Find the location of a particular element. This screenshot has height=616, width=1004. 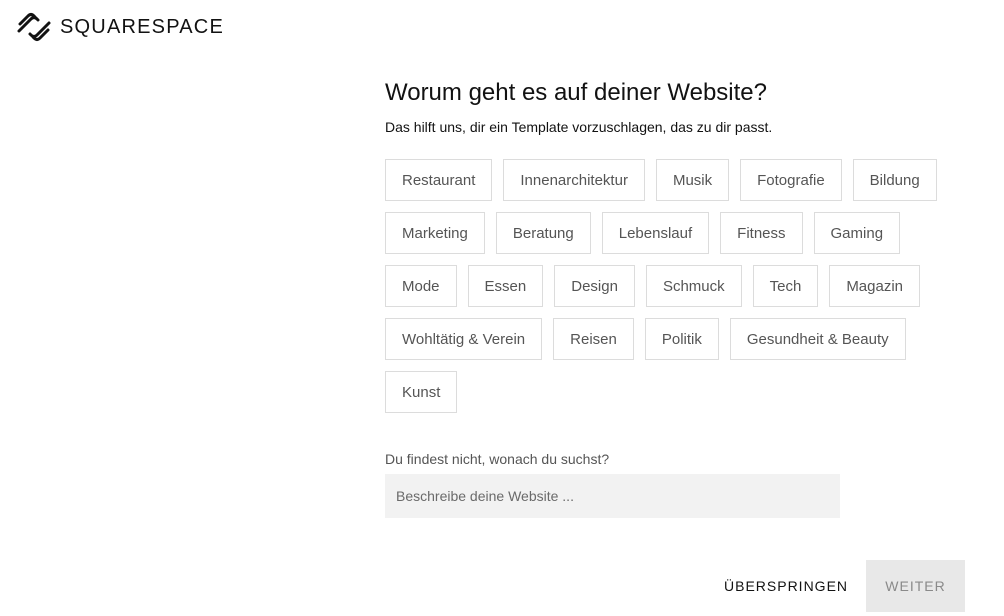

squarespace-logo-icon is located at coordinates (34, 27).